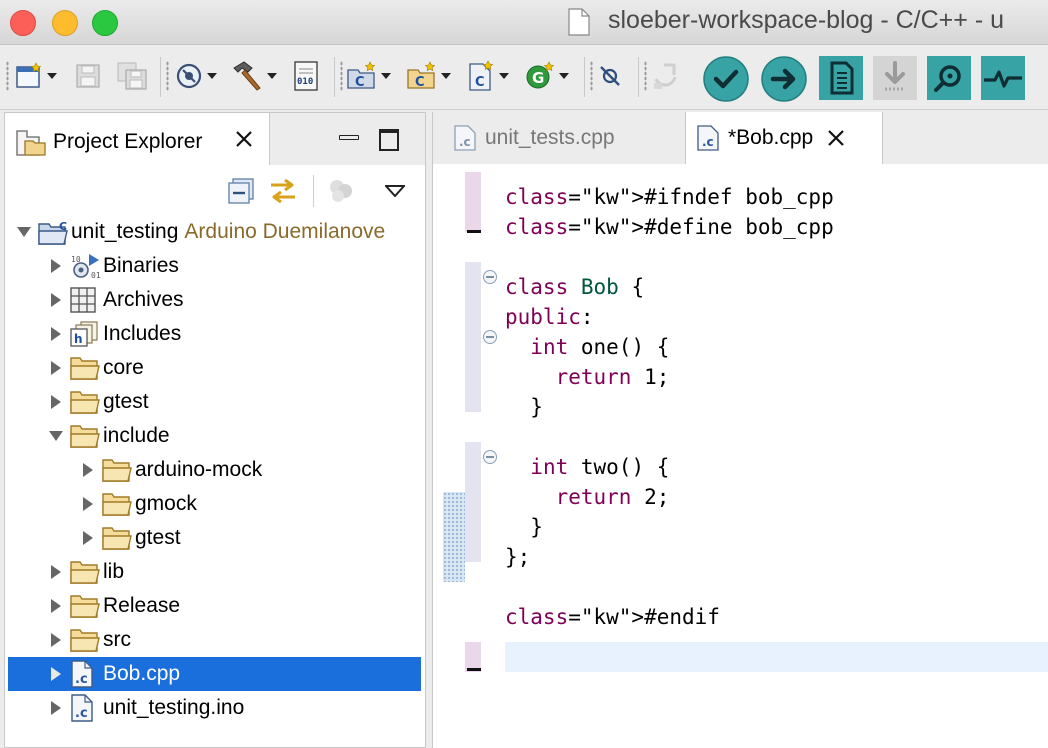  What do you see at coordinates (214, 674) in the screenshot?
I see `tree-item: .c Bob.cpp` at bounding box center [214, 674].